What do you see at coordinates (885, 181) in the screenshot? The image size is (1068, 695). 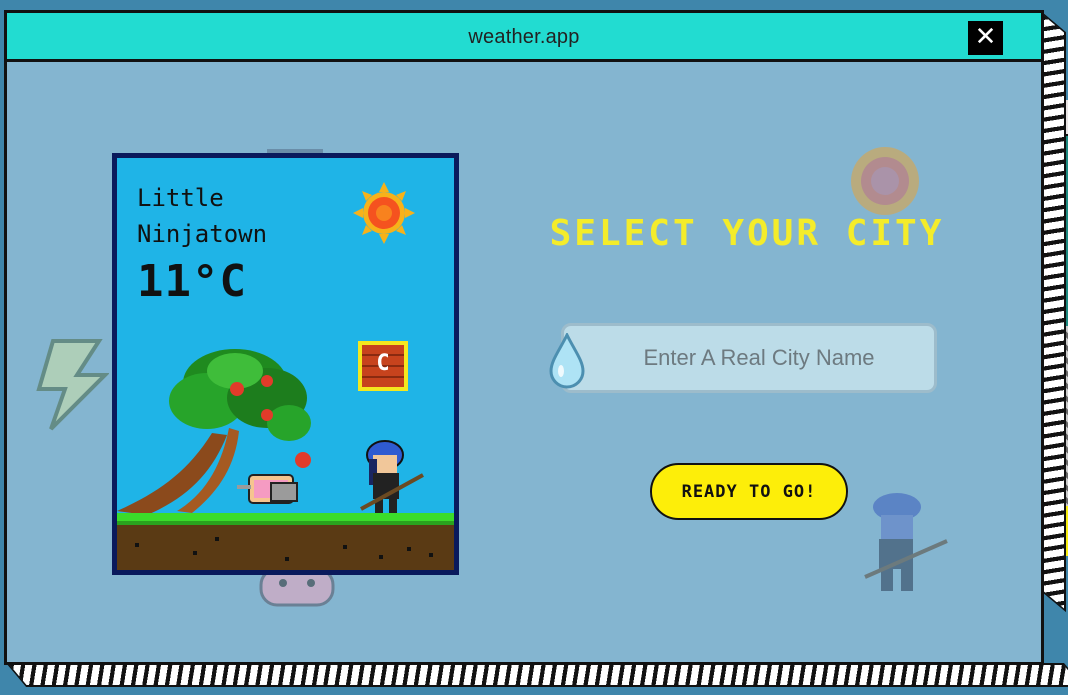 I see `sun-ghost-icon` at bounding box center [885, 181].